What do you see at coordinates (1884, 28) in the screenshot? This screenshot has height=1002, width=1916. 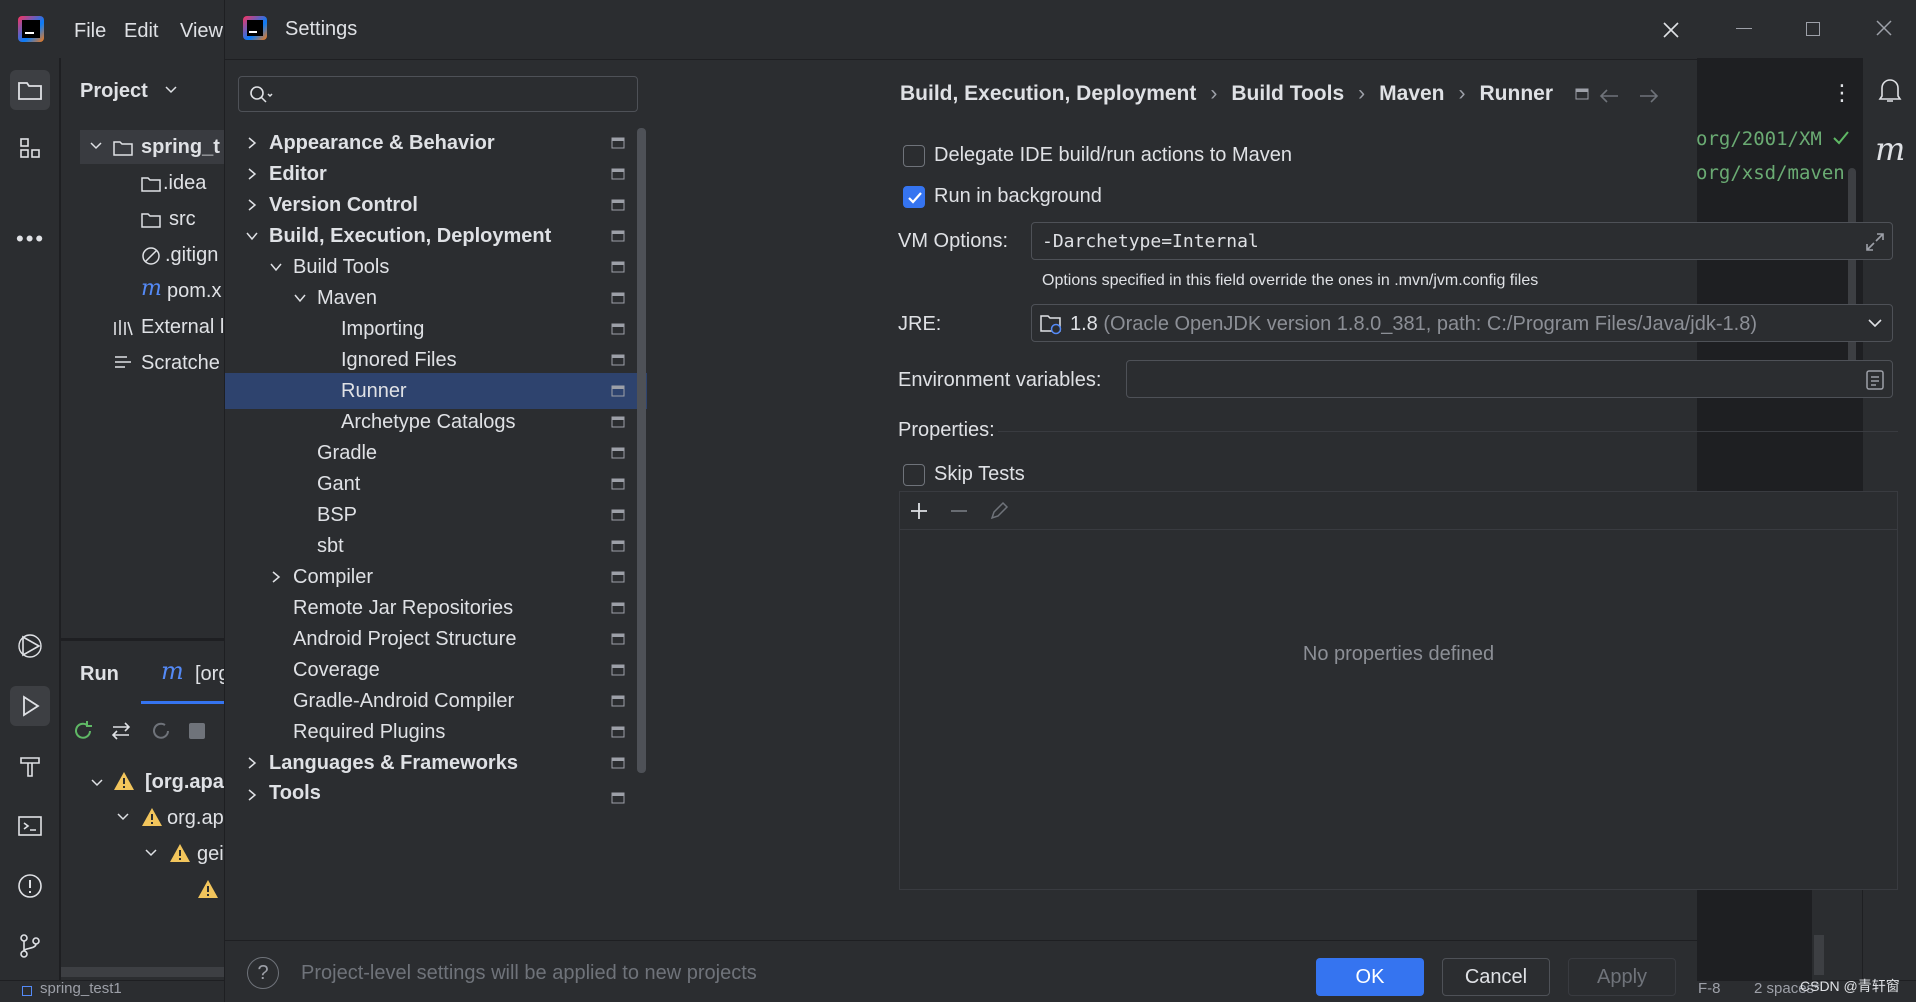 I see `window-close-icon` at bounding box center [1884, 28].